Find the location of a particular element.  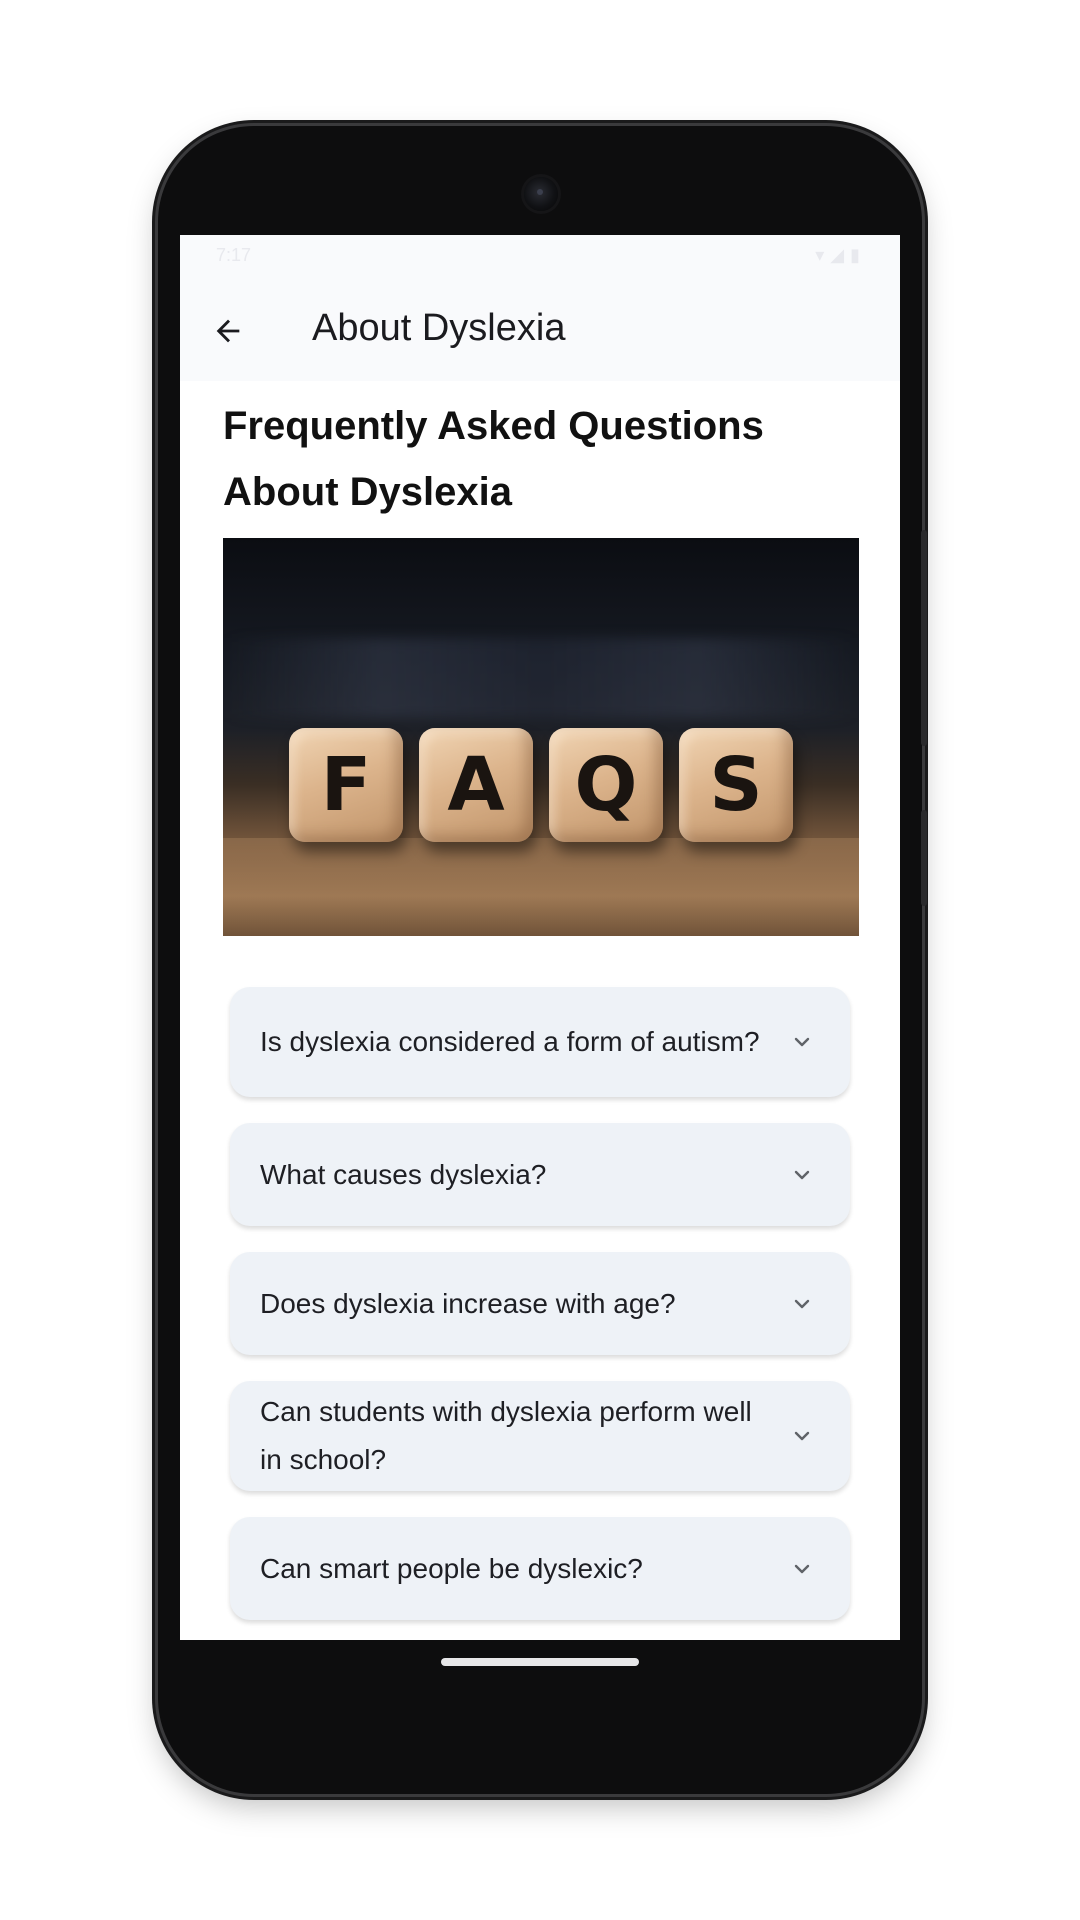

volume-button is located at coordinates (924, 858).